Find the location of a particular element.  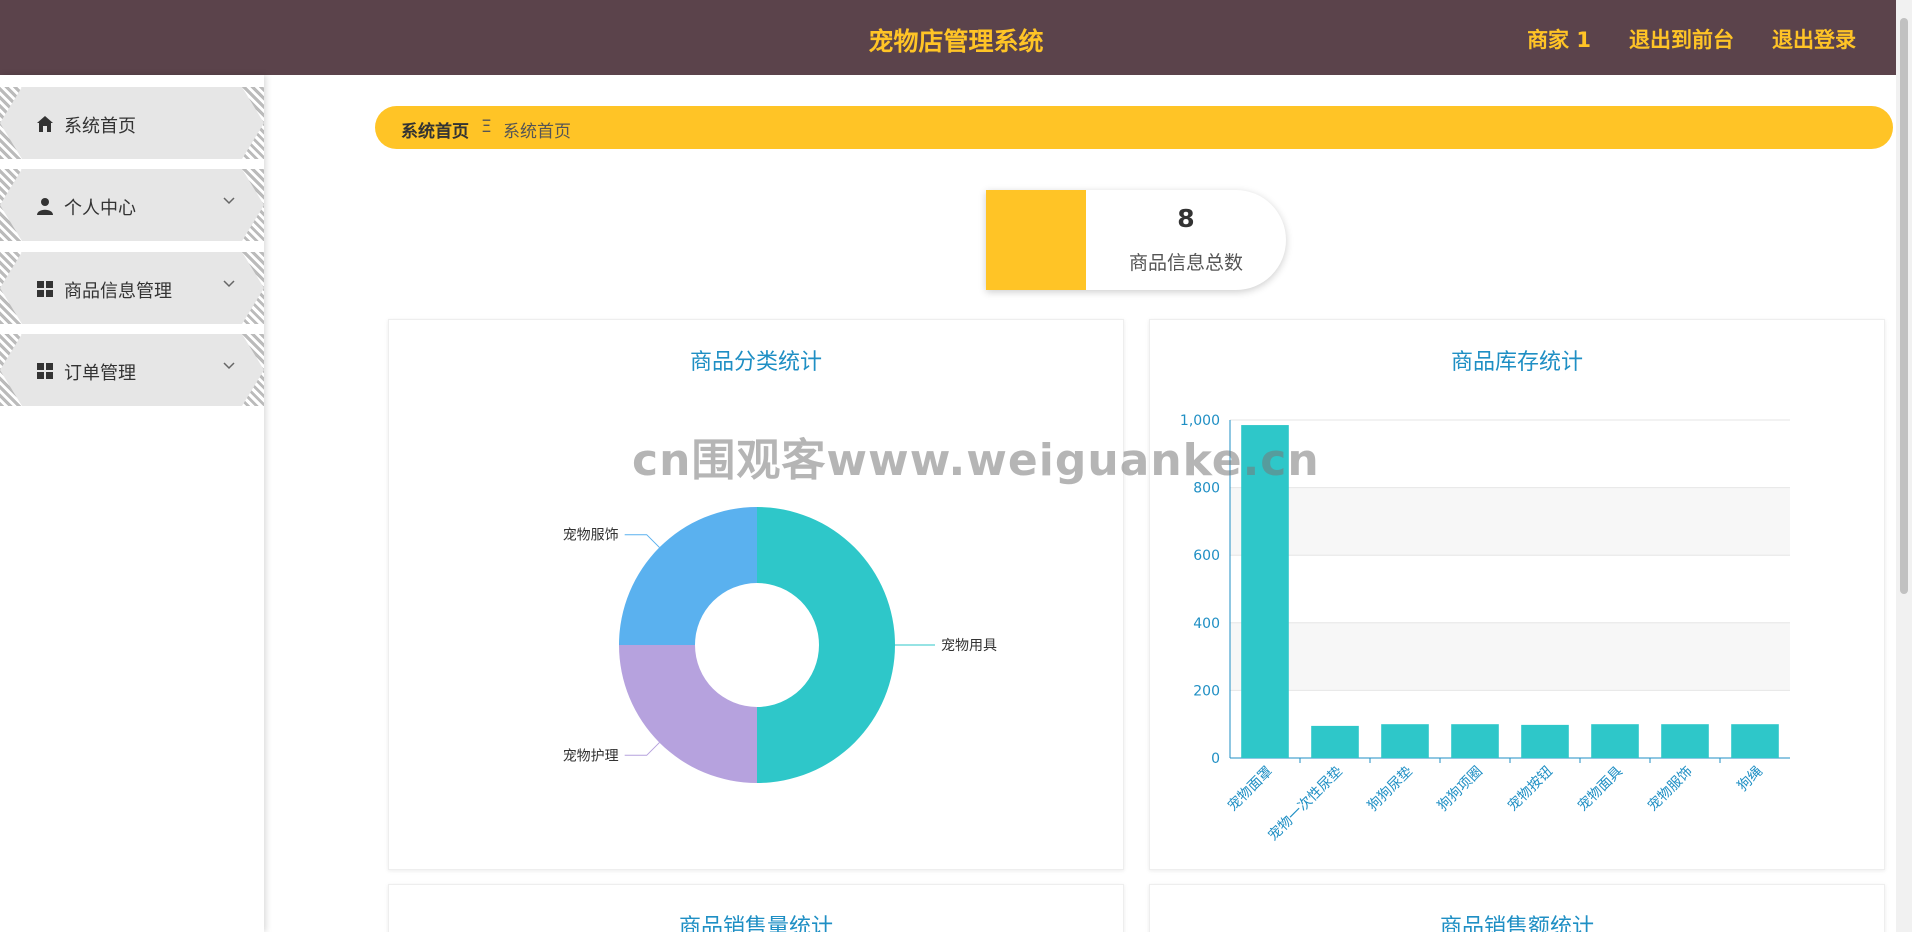

y-tick-label: 800 is located at coordinates (1206, 489).